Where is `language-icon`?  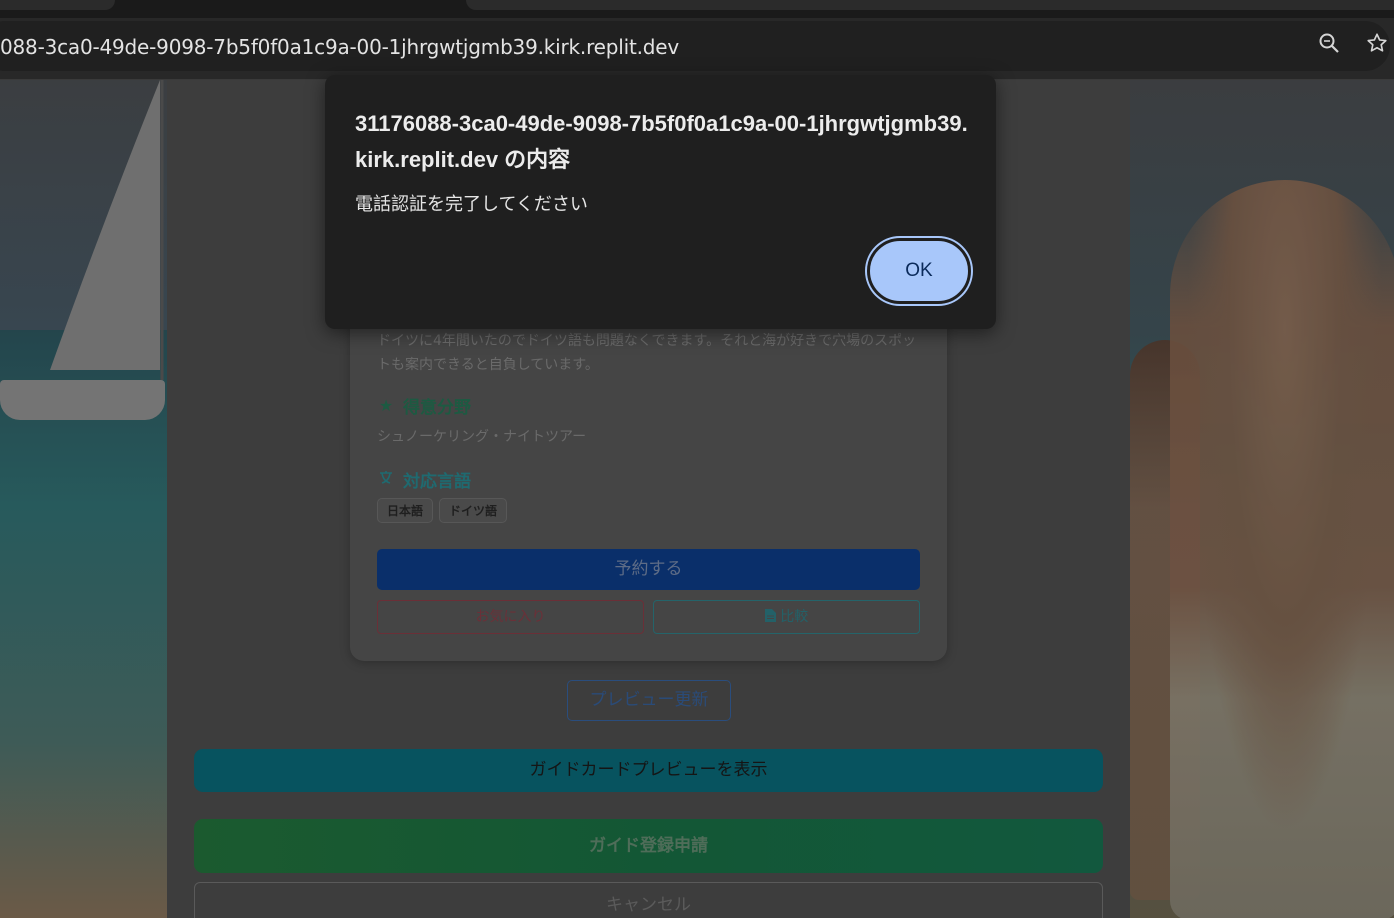
language-icon is located at coordinates (386, 480).